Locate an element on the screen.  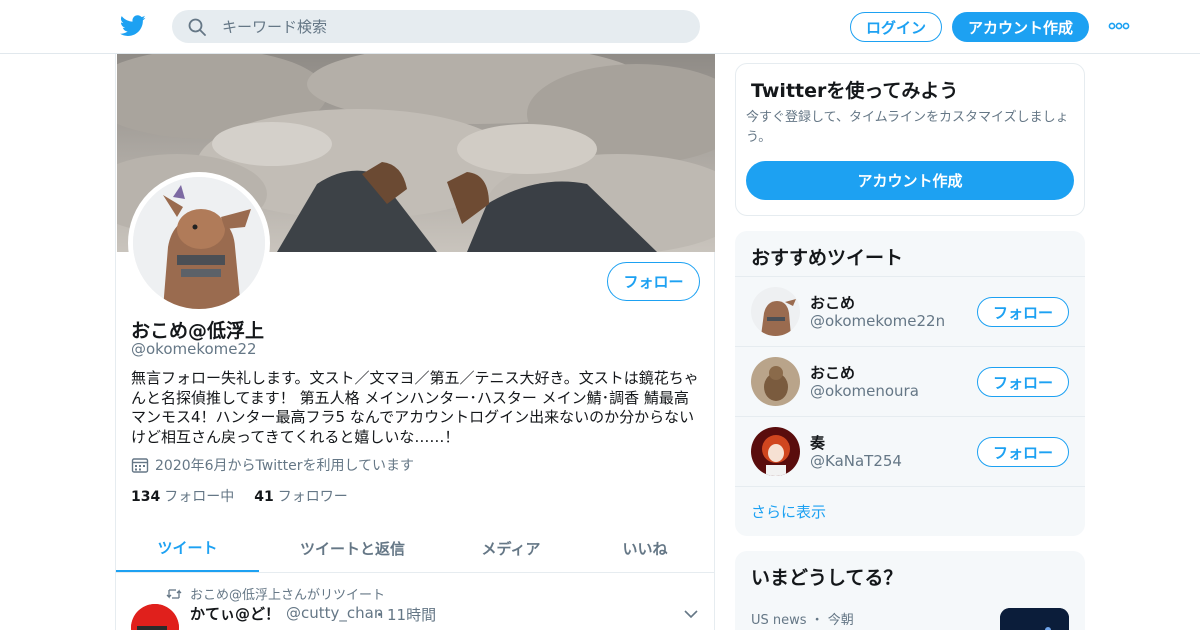
followers-label: フォロワー is located at coordinates (312, 497).